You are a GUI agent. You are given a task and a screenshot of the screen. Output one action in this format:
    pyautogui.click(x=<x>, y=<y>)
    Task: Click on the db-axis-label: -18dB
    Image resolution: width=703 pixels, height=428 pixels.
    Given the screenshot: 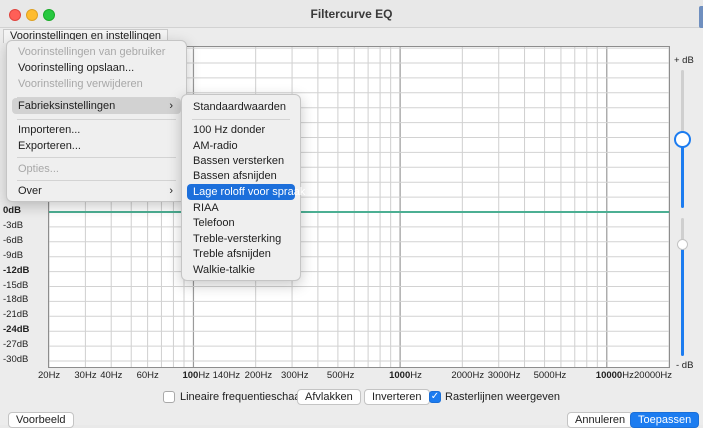 What is the action you would take?
    pyautogui.click(x=16, y=300)
    